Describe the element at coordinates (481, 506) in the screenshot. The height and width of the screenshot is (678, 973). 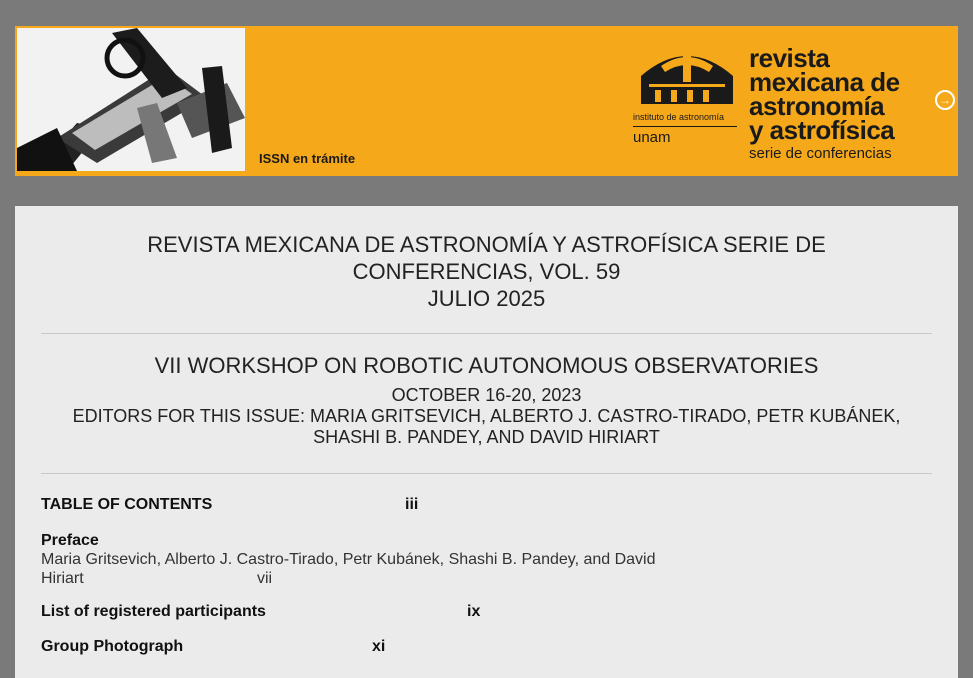
I see `toc-heading: TABLE OF CONTENTS iii` at that location.